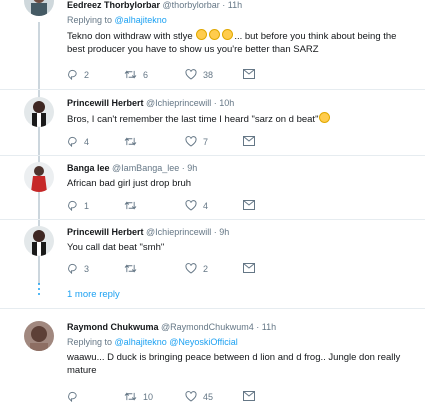  What do you see at coordinates (87, 268) in the screenshot?
I see `reply-count: 3` at bounding box center [87, 268].